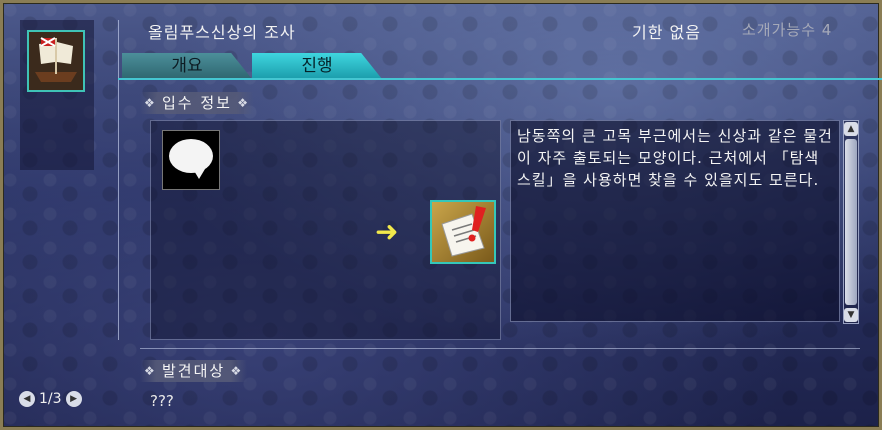 The height and width of the screenshot is (430, 882). What do you see at coordinates (387, 231) in the screenshot?
I see `right-arrow-icon: ➜` at bounding box center [387, 231].